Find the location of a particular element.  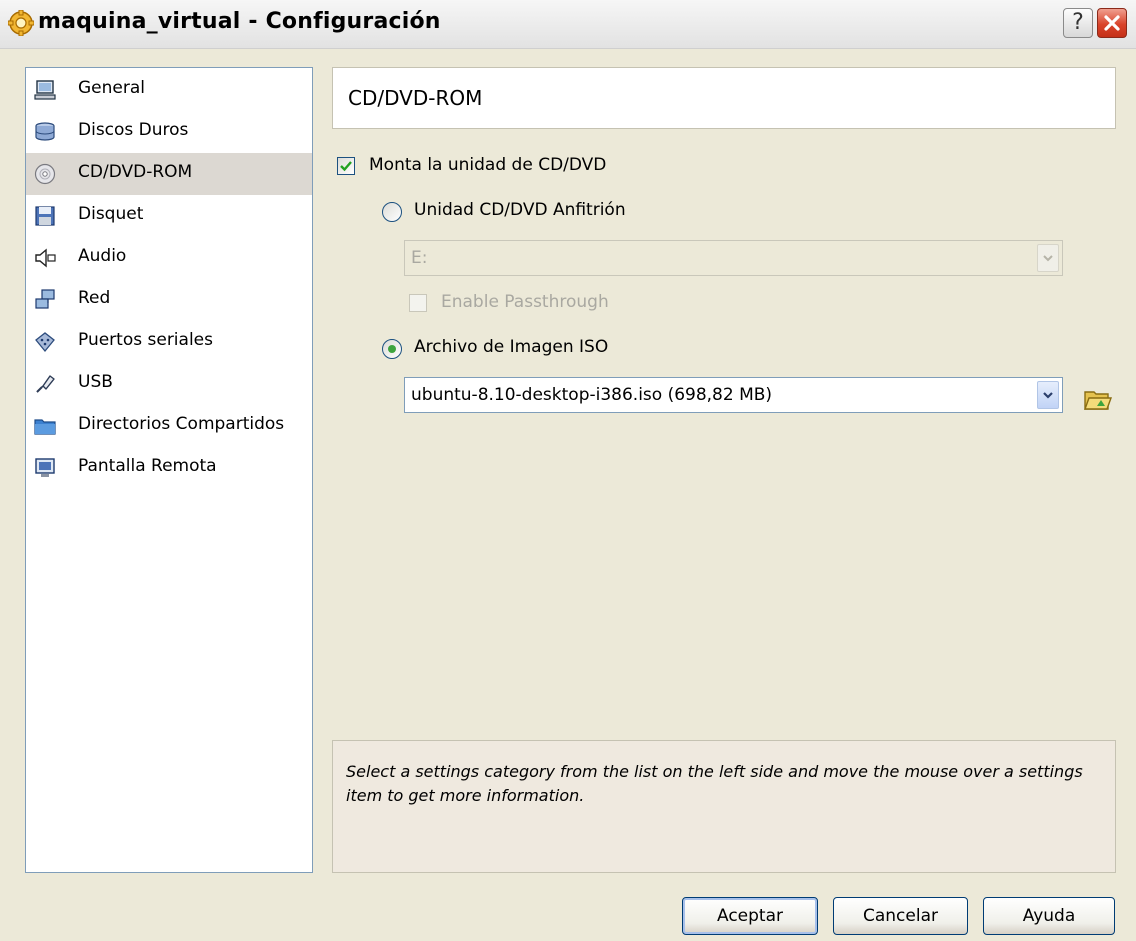

sidebar-item-network: Red is located at coordinates (169, 300).